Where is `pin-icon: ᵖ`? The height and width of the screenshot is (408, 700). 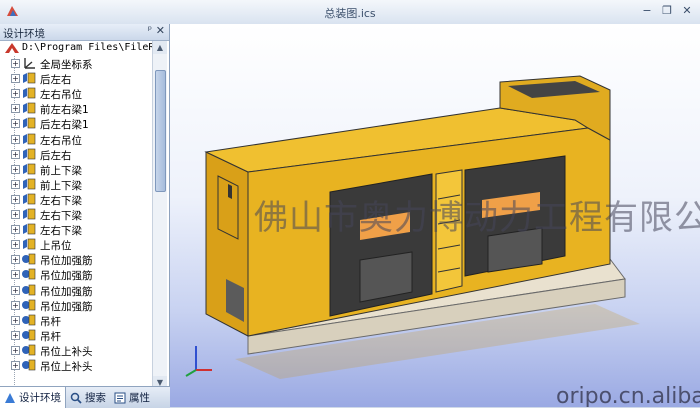
pin-icon: ᵖ is located at coordinates (150, 30).